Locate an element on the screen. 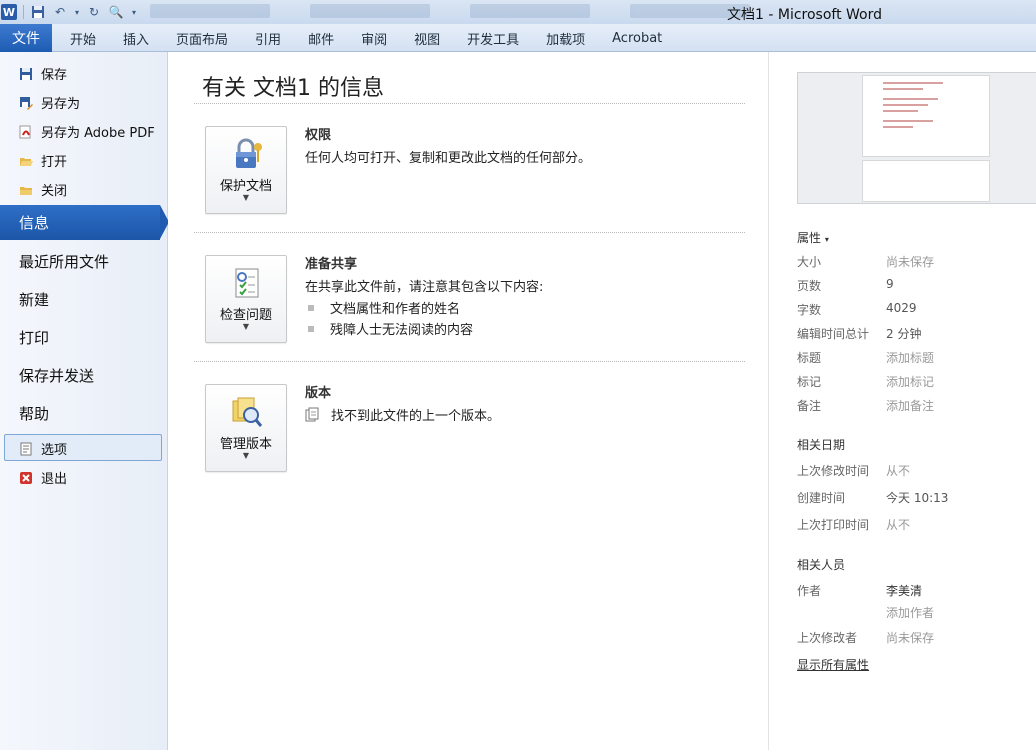  options-icon is located at coordinates (26, 449).